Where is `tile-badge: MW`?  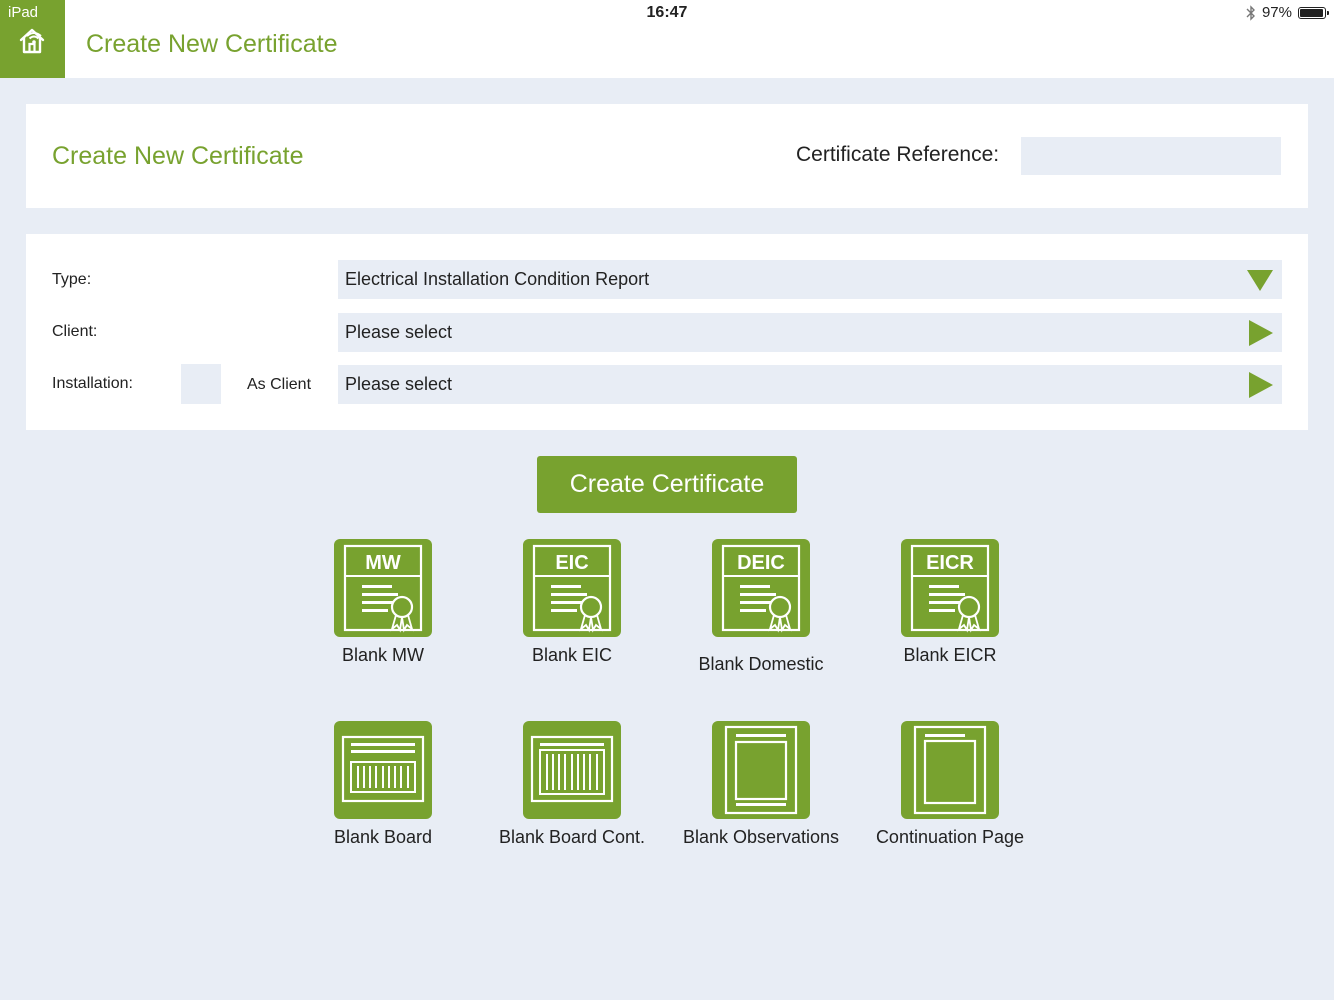
tile-badge: MW is located at coordinates (383, 563).